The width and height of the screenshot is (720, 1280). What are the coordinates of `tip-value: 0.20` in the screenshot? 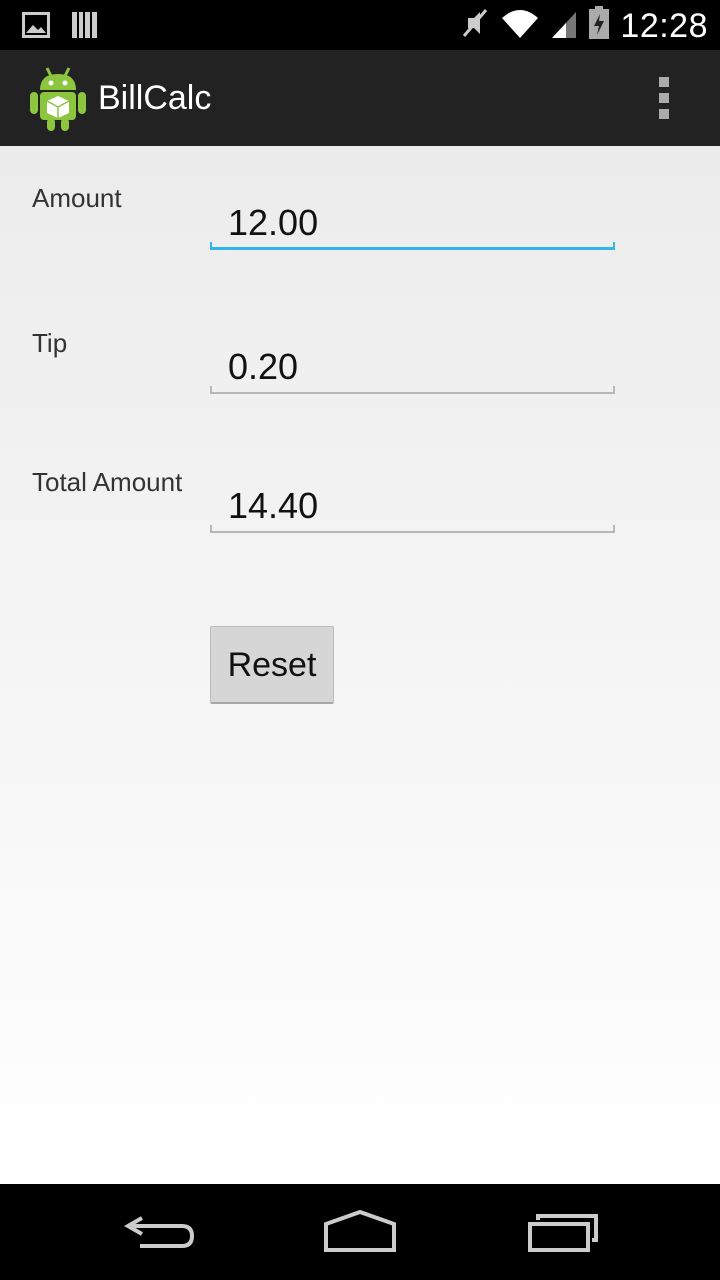 It's located at (263, 366).